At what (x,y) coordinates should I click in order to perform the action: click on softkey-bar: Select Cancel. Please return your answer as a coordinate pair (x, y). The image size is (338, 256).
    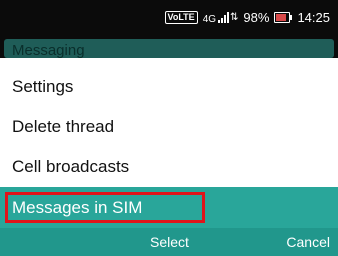
    Looking at the image, I should click on (169, 242).